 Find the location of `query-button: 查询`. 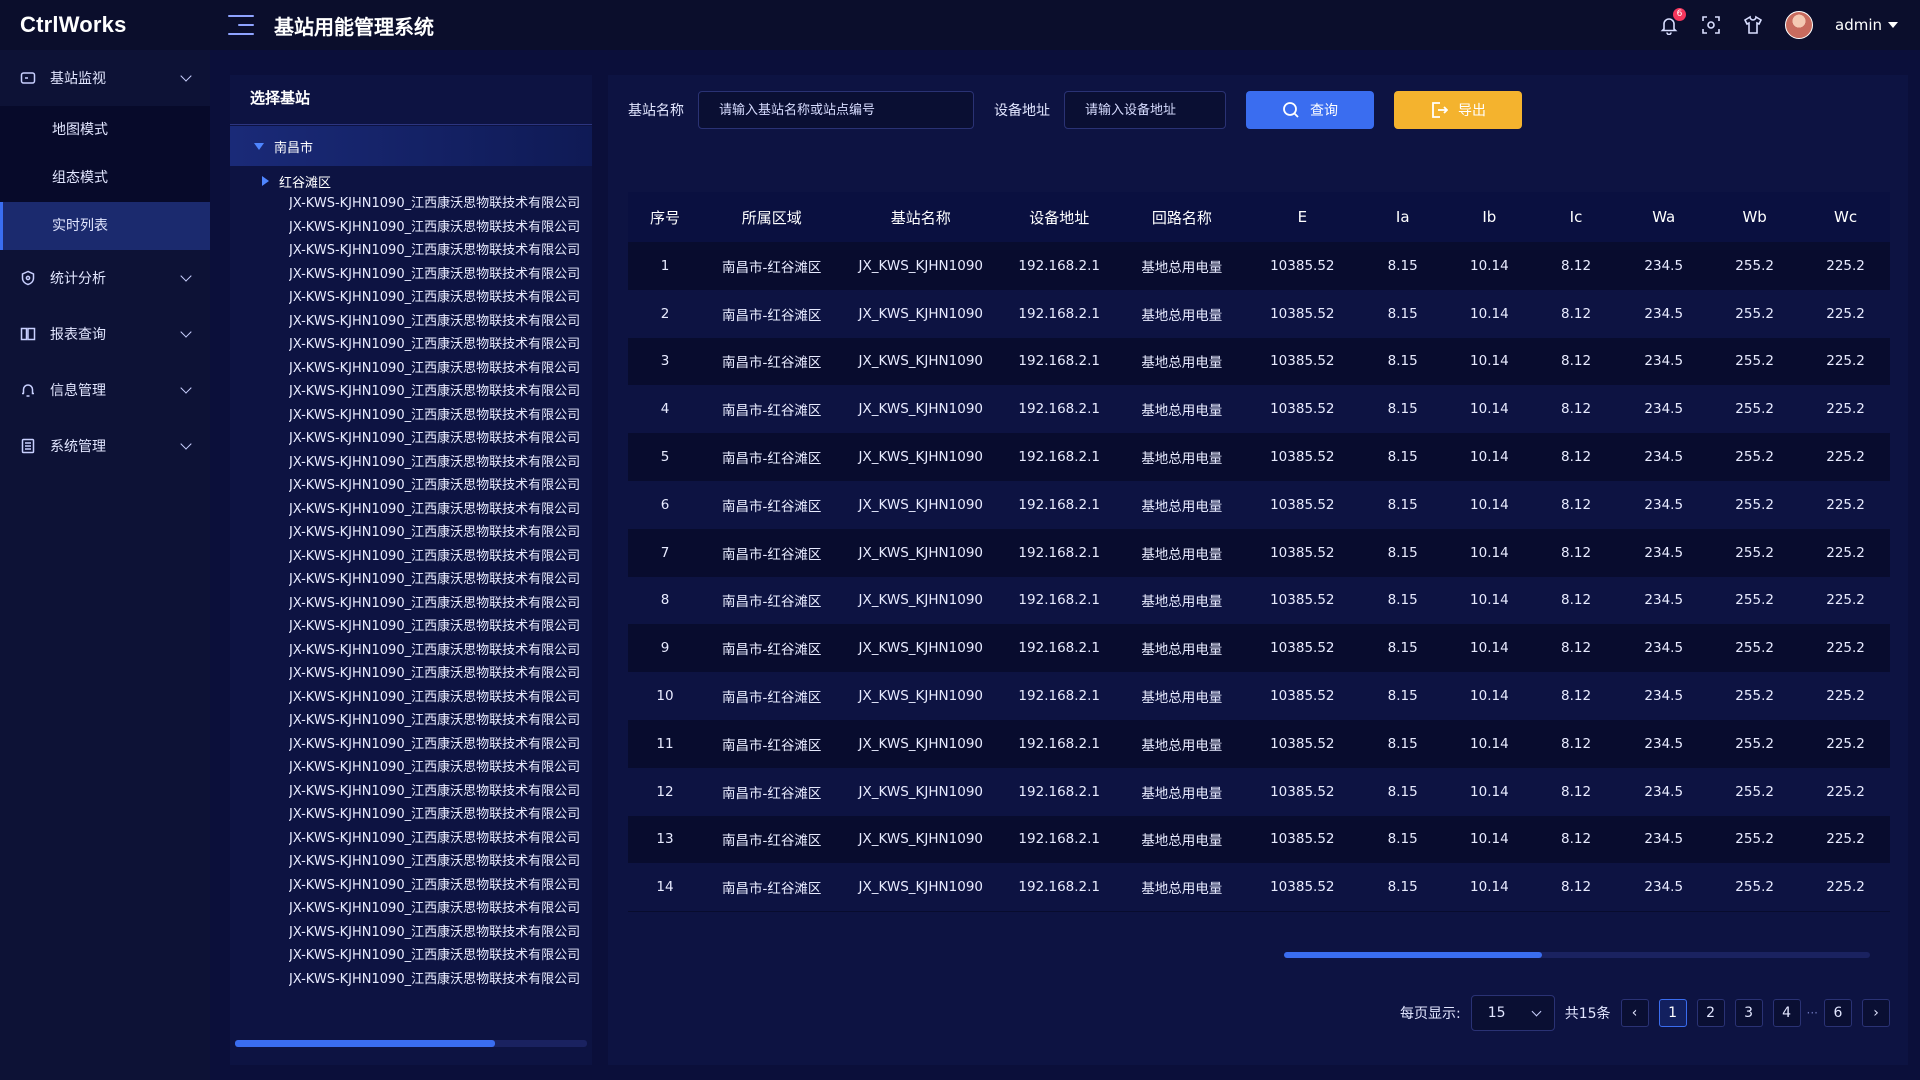

query-button: 查询 is located at coordinates (1310, 110).